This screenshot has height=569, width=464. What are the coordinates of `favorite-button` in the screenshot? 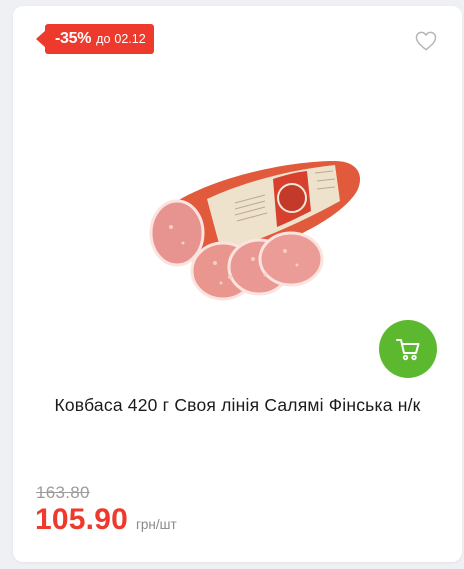 It's located at (426, 41).